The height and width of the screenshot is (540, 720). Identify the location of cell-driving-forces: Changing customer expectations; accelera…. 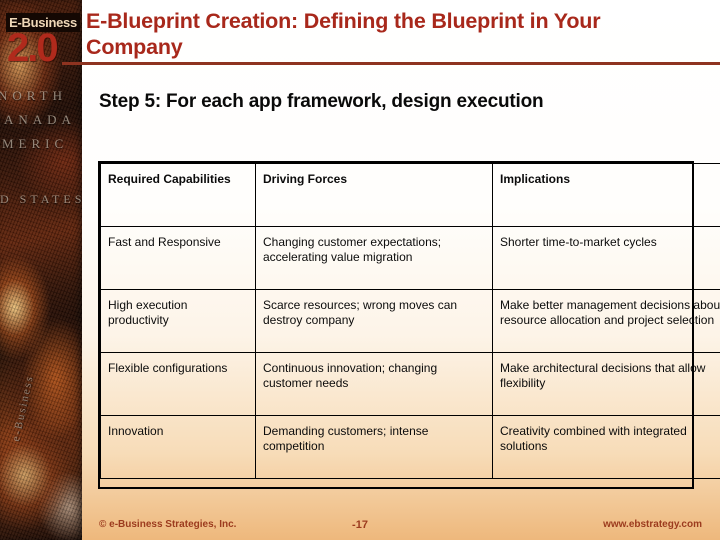
(374, 258).